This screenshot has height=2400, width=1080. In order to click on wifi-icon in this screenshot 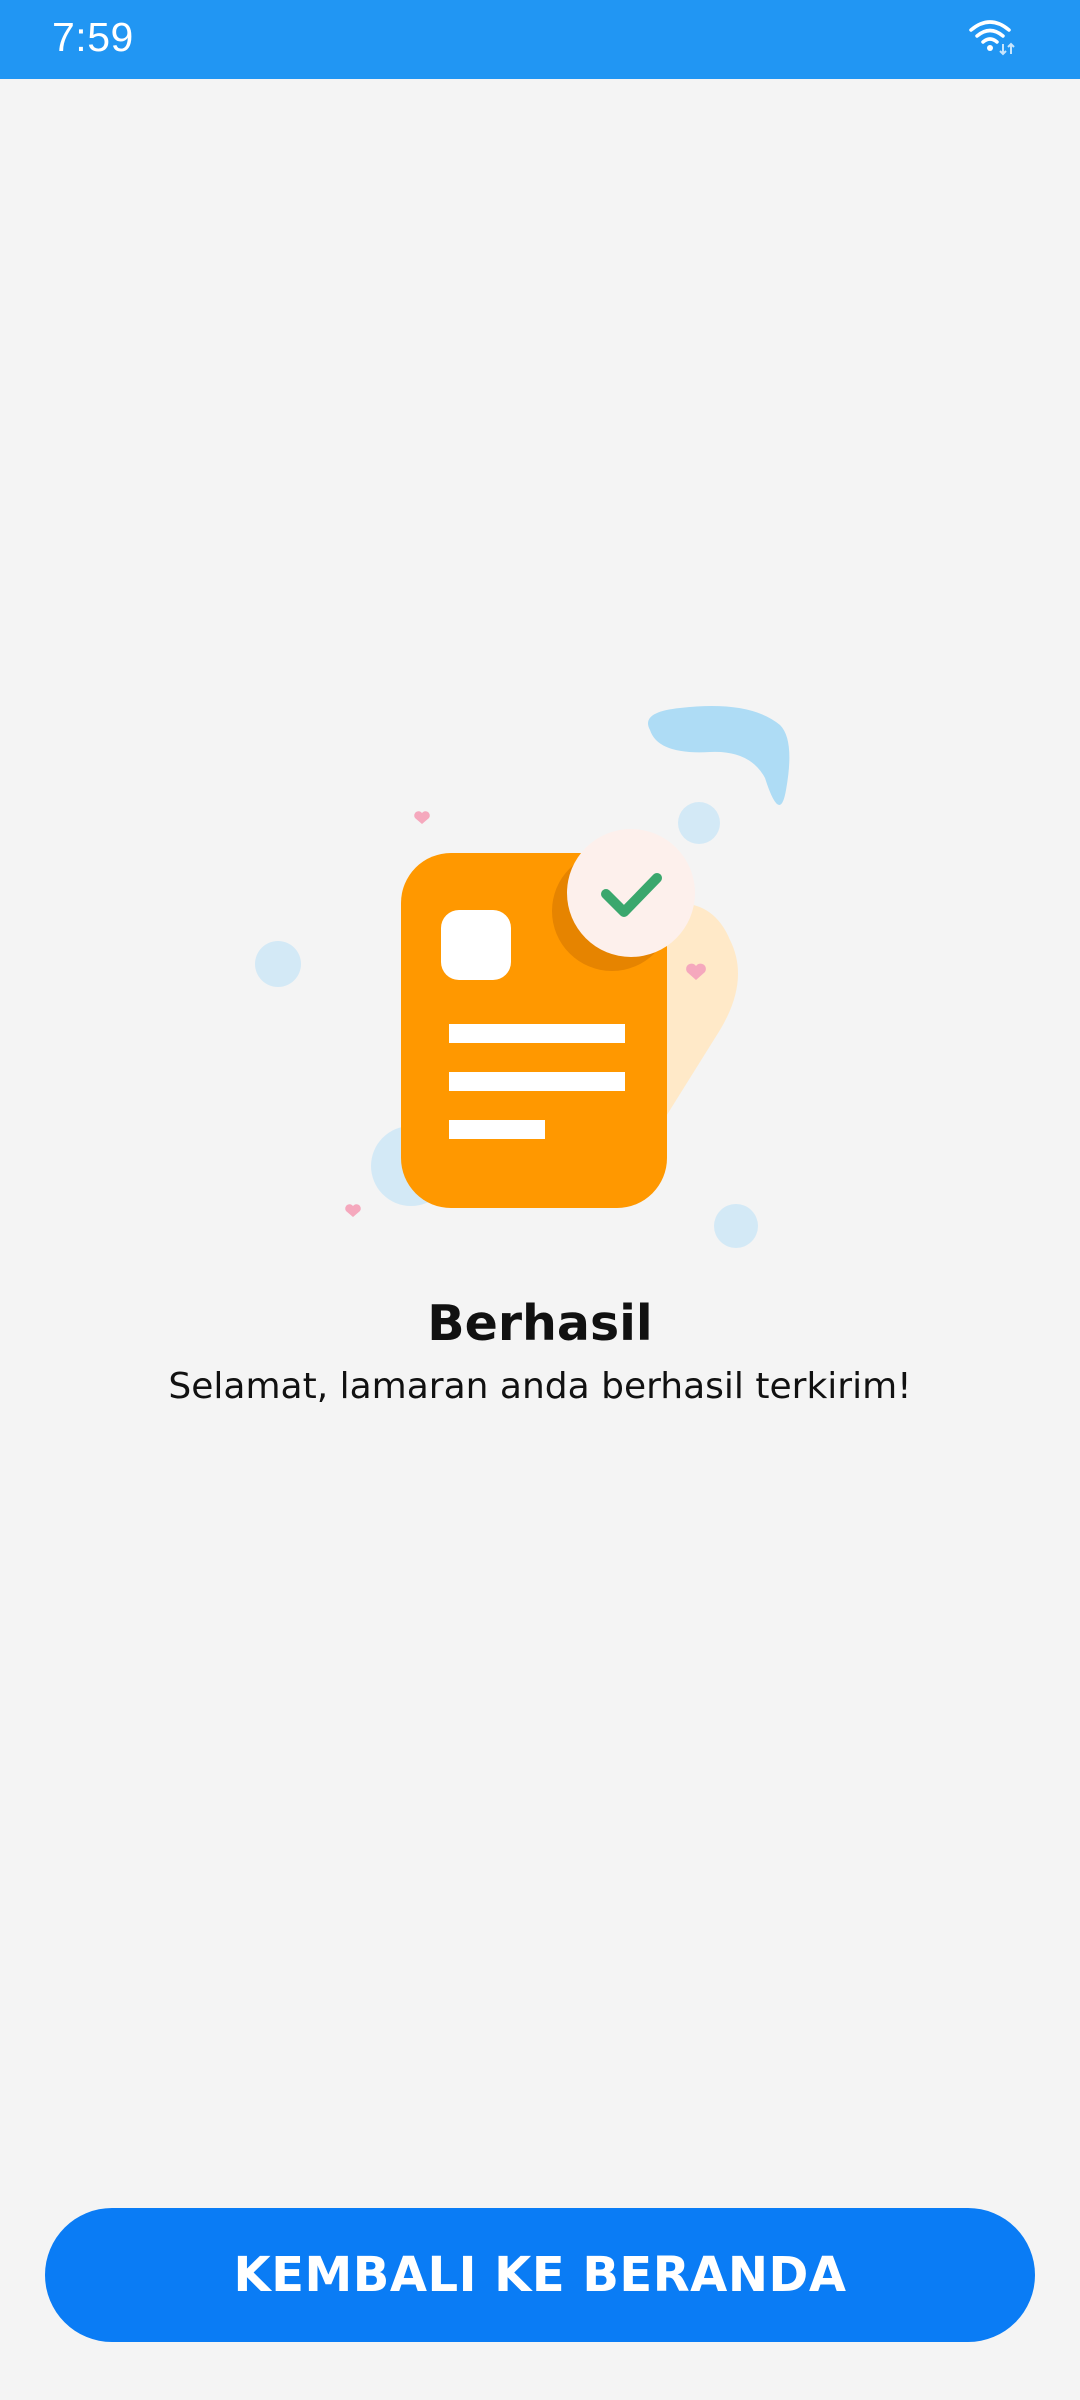, I will do `click(992, 38)`.